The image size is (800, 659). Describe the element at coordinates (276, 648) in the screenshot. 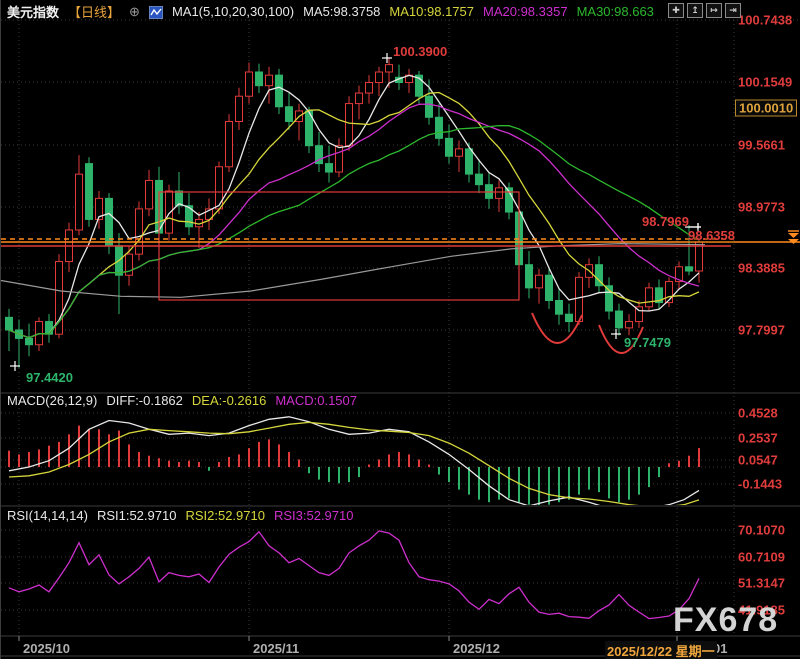

I see `time-axis-label: 2025/11` at that location.